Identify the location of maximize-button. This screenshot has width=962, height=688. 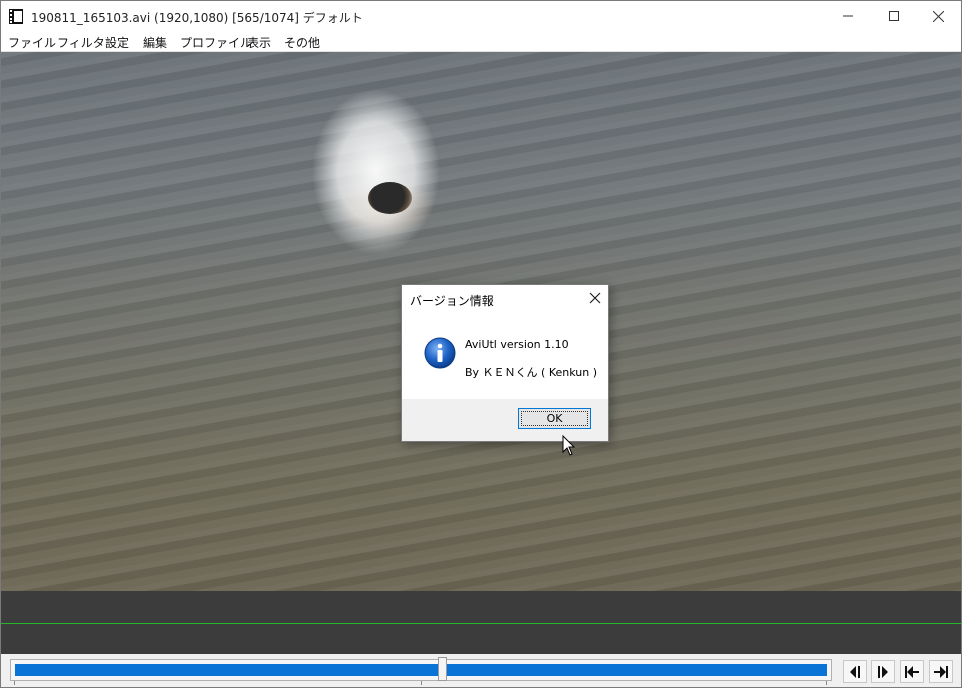
(894, 16).